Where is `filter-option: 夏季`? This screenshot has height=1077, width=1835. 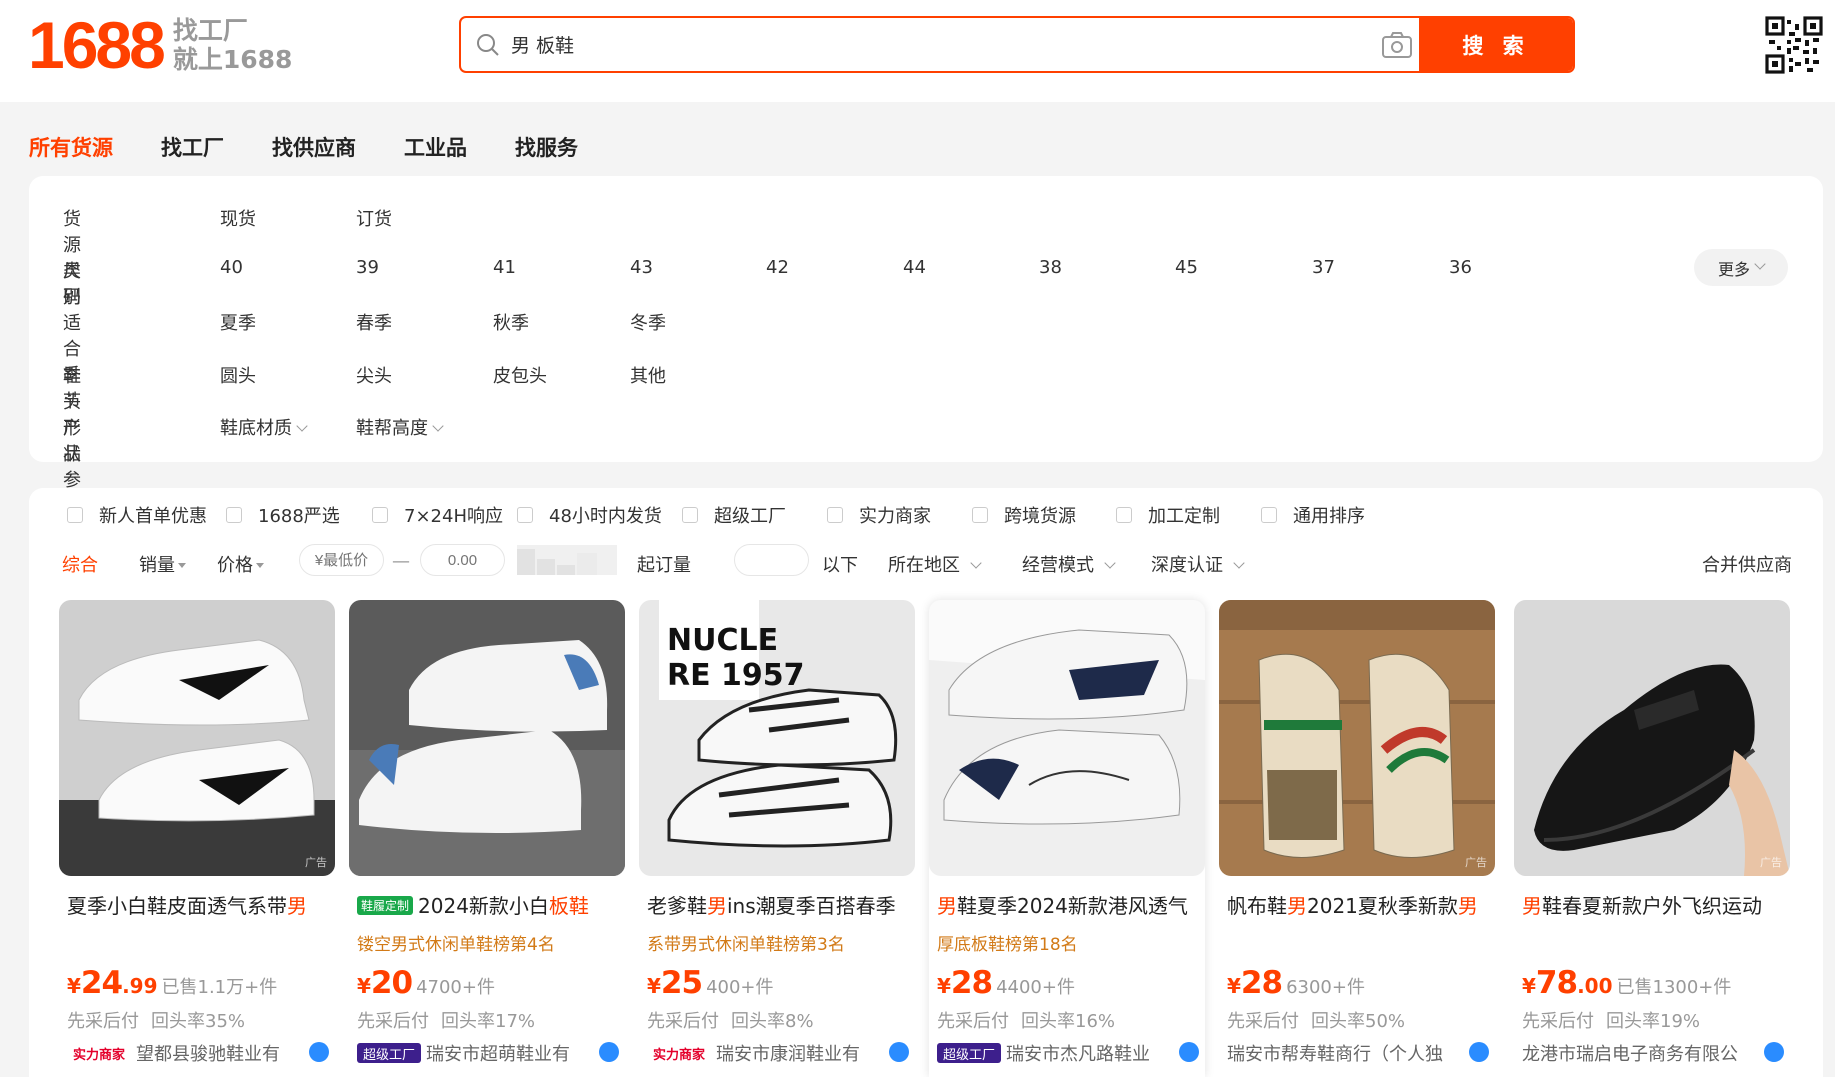 filter-option: 夏季 is located at coordinates (238, 322).